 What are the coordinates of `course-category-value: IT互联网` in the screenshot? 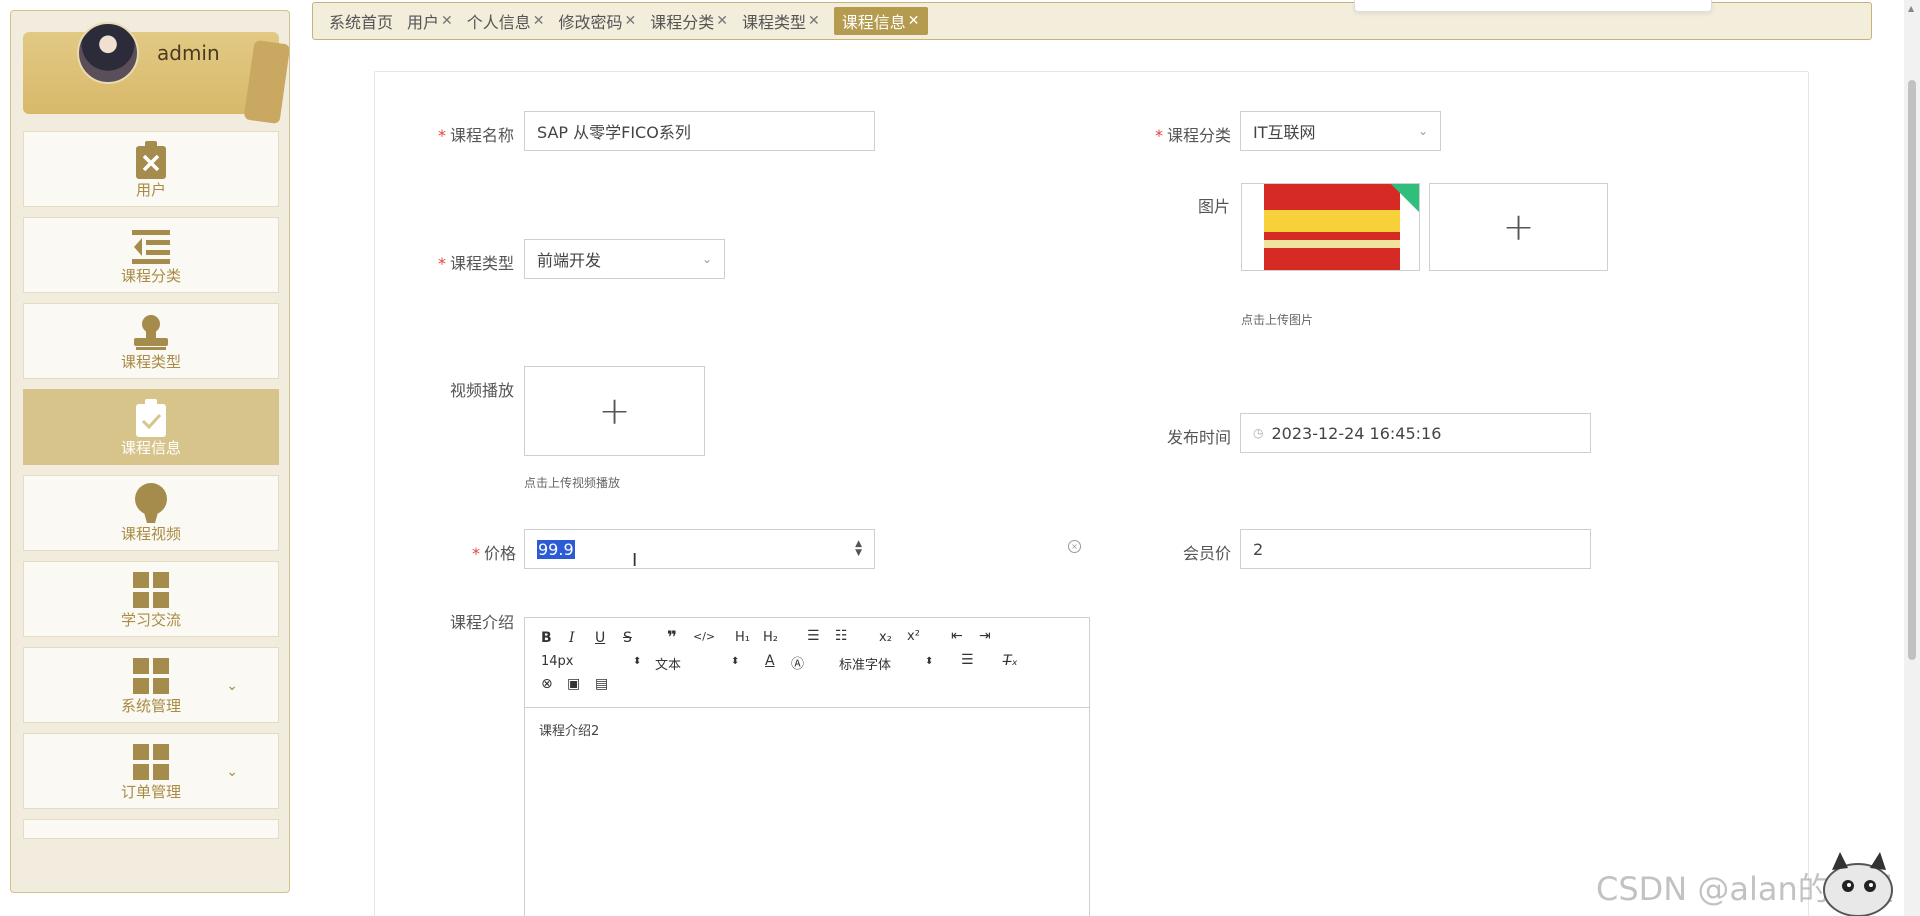 It's located at (1284, 132).